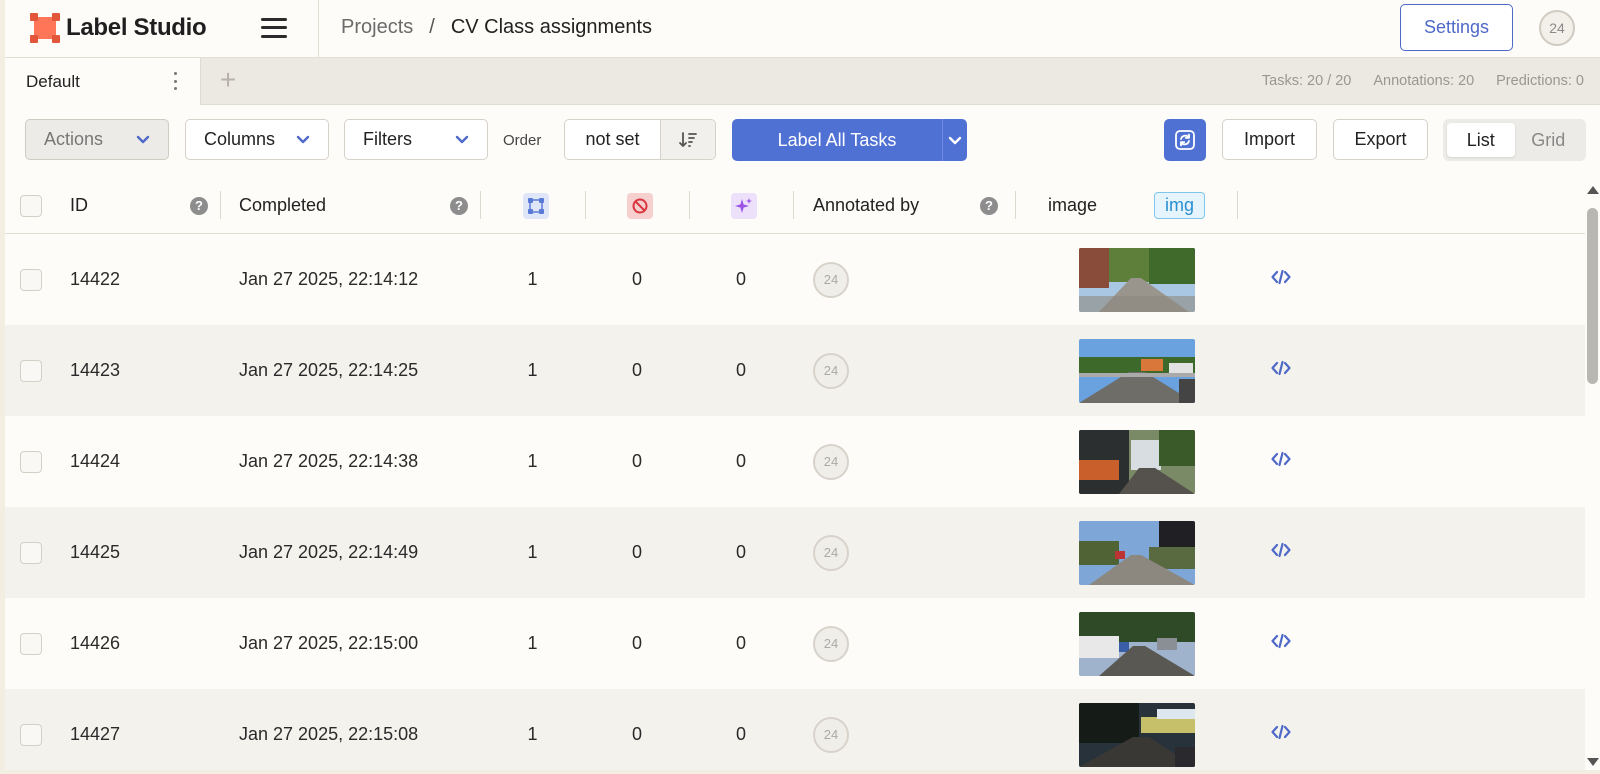 This screenshot has height=774, width=1600. I want to click on export-button: Export, so click(1380, 139).